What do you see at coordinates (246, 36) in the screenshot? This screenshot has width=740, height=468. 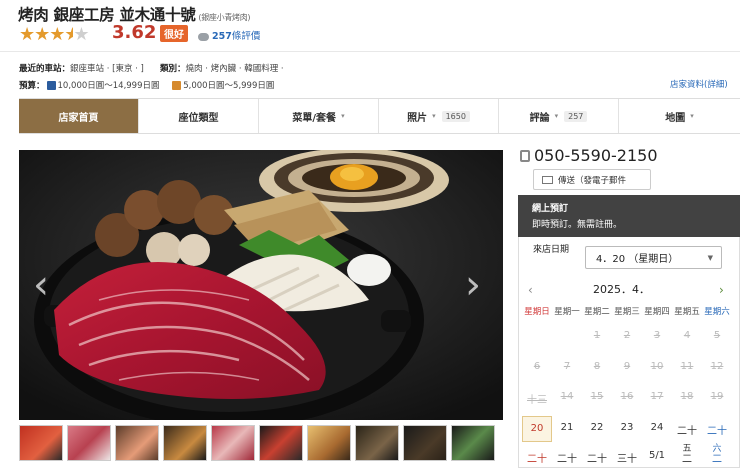 I see `review-suffix: 條評價` at bounding box center [246, 36].